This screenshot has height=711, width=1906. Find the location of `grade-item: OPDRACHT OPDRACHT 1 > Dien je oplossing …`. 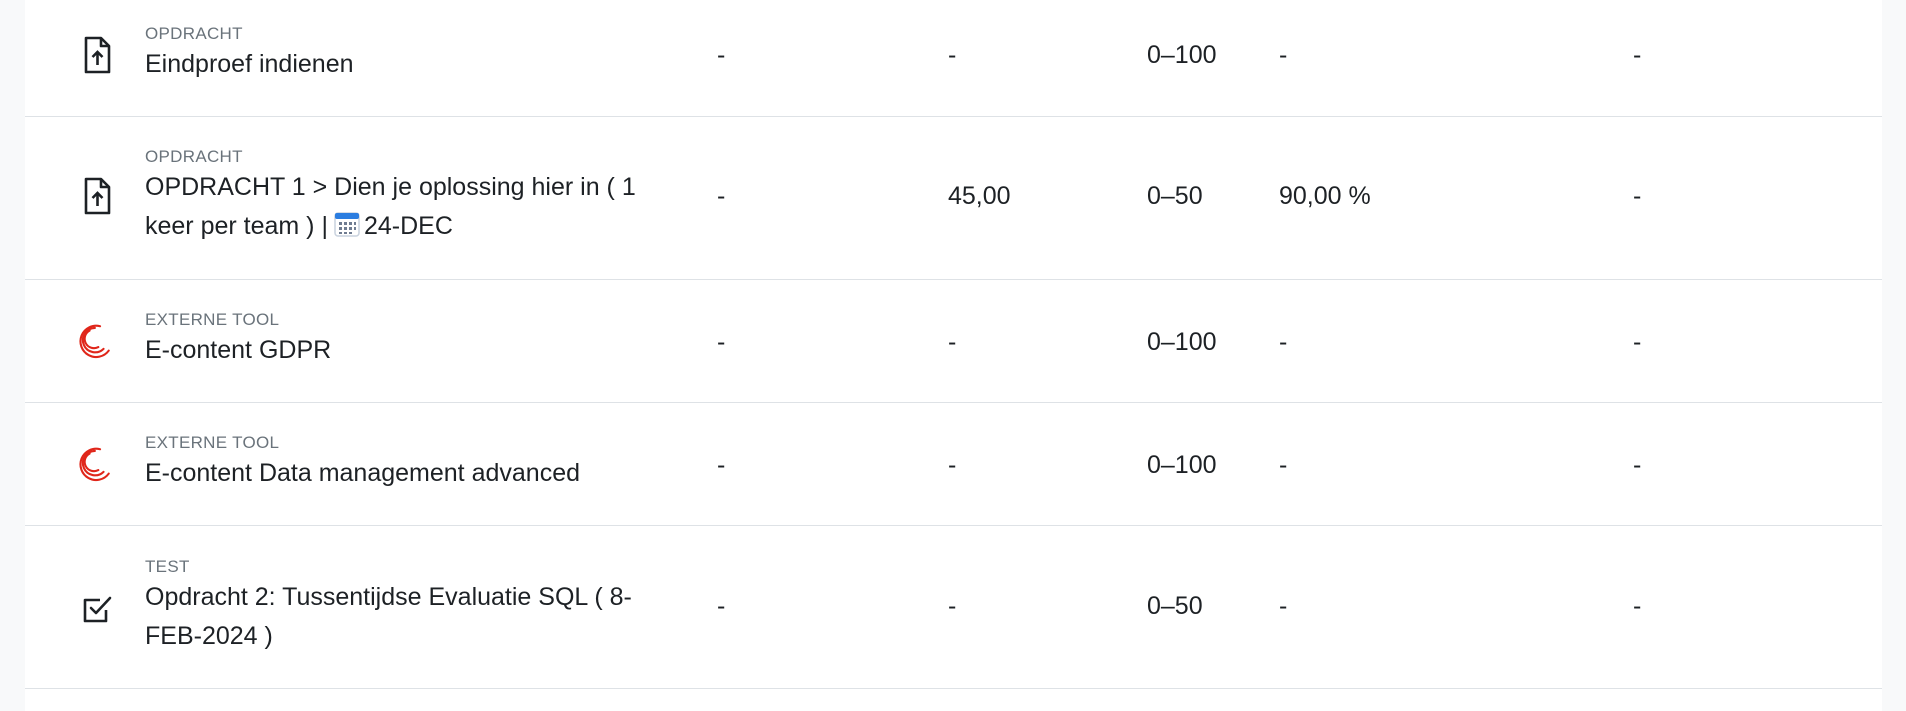

grade-item: OPDRACHT OPDRACHT 1 > Dien je oplossing … is located at coordinates (415, 197).